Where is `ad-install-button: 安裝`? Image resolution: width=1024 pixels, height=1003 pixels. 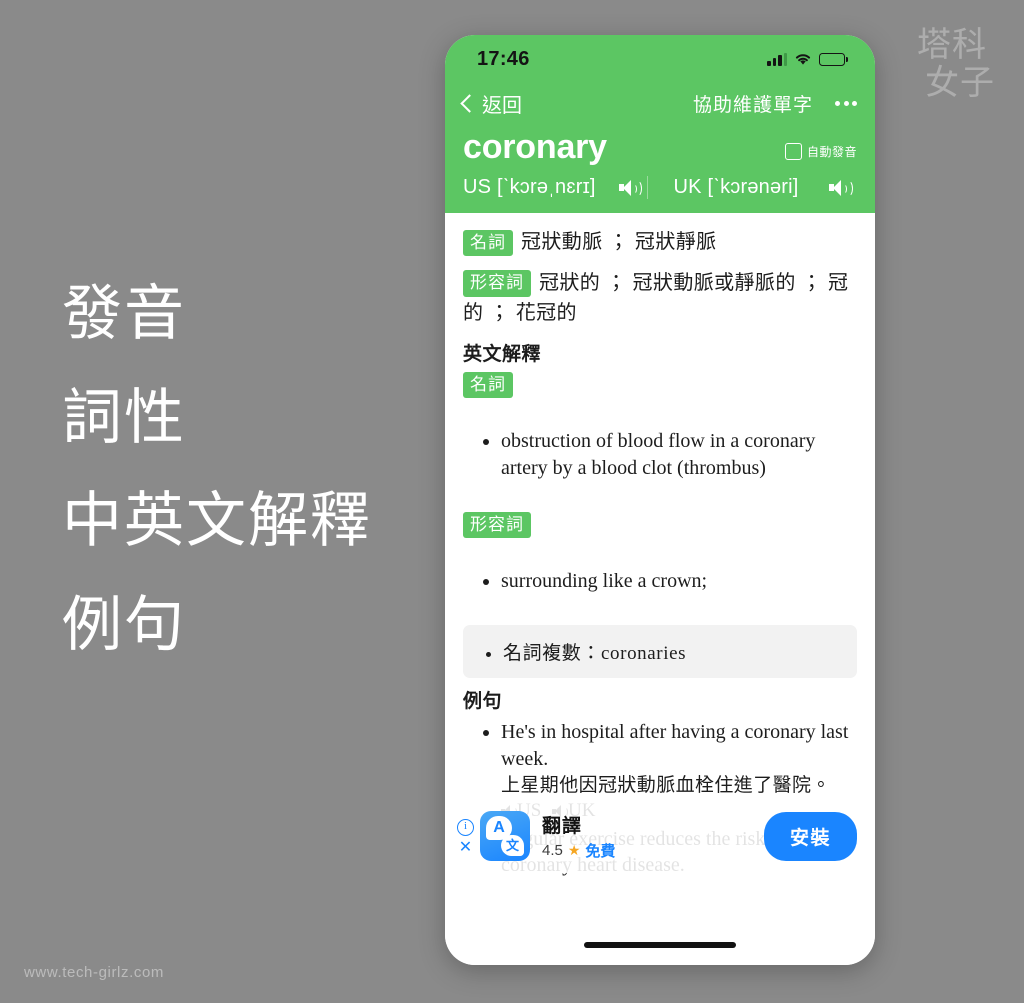
ad-install-button: 安裝 is located at coordinates (810, 836).